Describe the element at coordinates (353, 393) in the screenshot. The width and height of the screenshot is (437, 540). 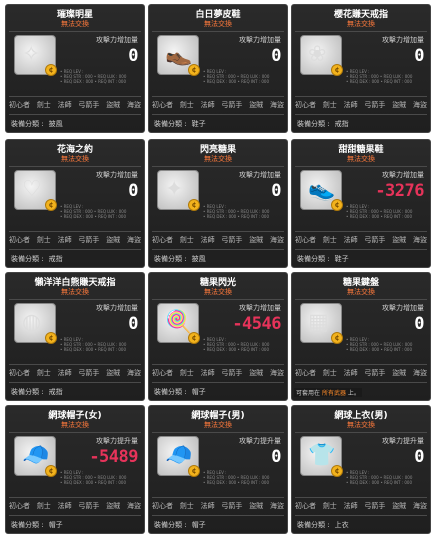
I see `note-suffix: 上。` at that location.